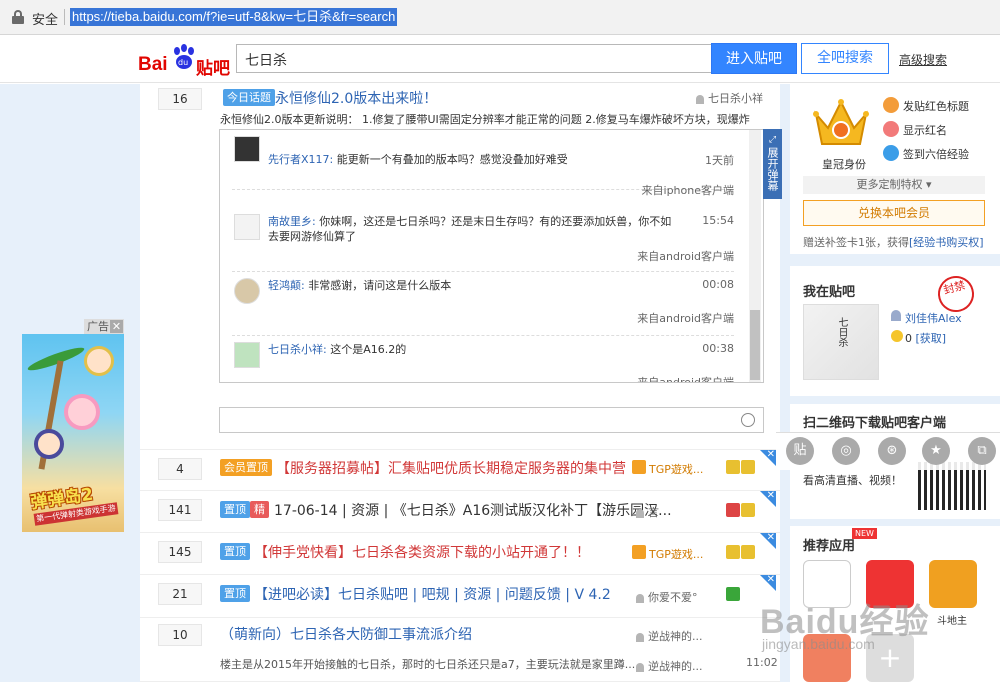 The width and height of the screenshot is (1000, 682). Describe the element at coordinates (213, 69) in the screenshot. I see `logo-tieba-text: 贴吧` at that location.